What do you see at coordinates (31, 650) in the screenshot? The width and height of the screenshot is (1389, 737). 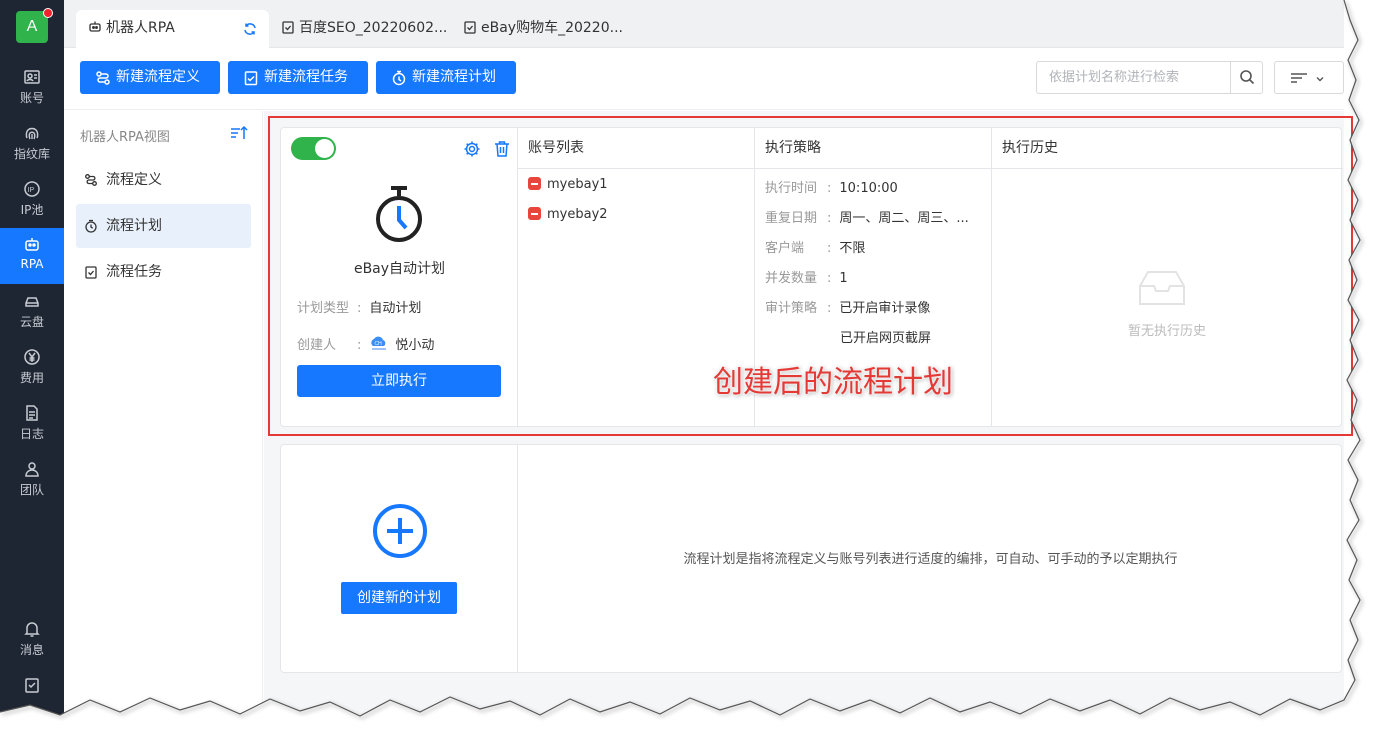 I see `nav-label: 消息` at bounding box center [31, 650].